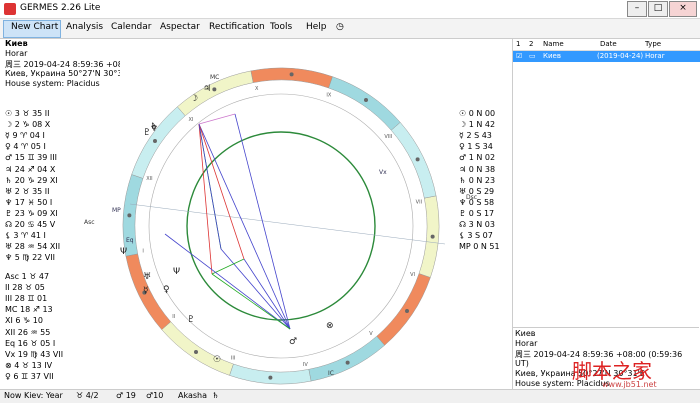 This screenshot has width=700, height=403. I want to click on planet-row: ☊ 20 ♋ 45 V, so click(30, 224).